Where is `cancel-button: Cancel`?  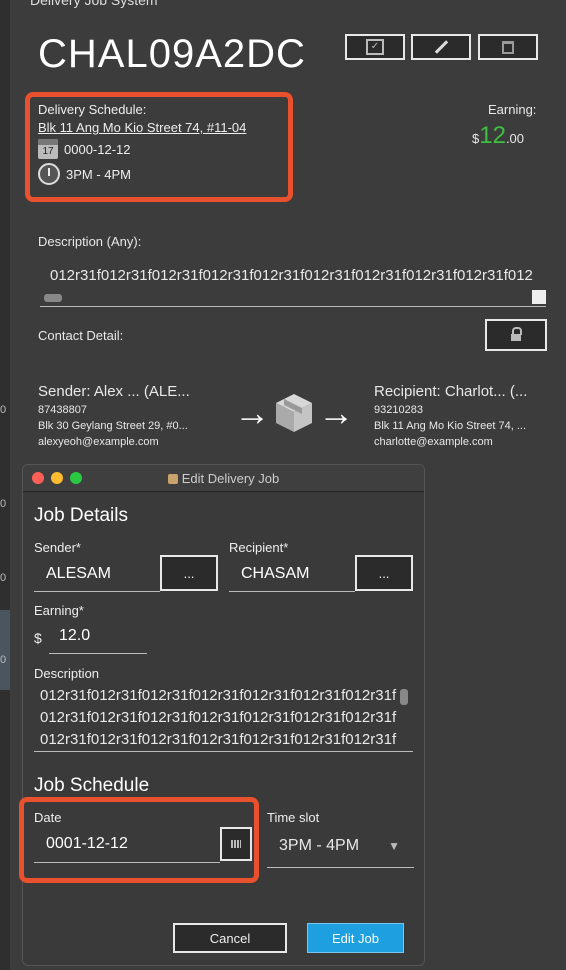 cancel-button: Cancel is located at coordinates (230, 938).